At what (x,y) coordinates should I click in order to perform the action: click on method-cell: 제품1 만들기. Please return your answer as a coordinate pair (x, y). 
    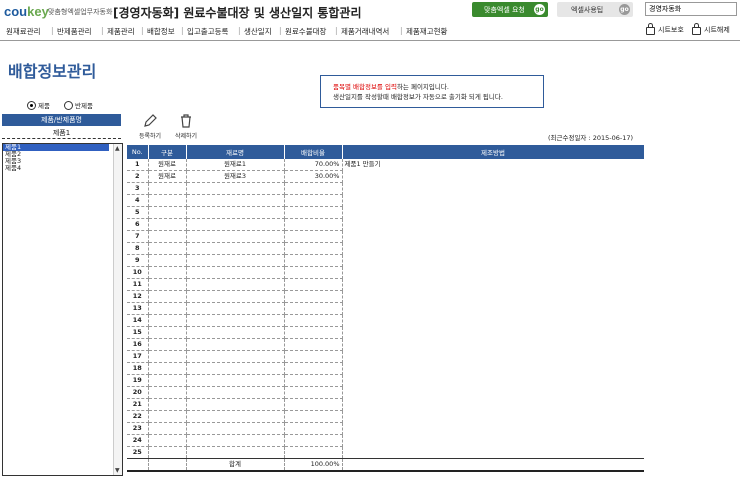
    Looking at the image, I should click on (493, 165).